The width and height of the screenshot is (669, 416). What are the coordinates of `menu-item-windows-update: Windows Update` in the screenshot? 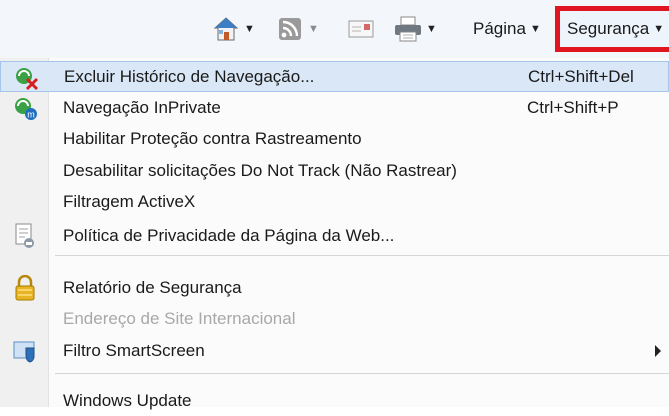 It's located at (334, 400).